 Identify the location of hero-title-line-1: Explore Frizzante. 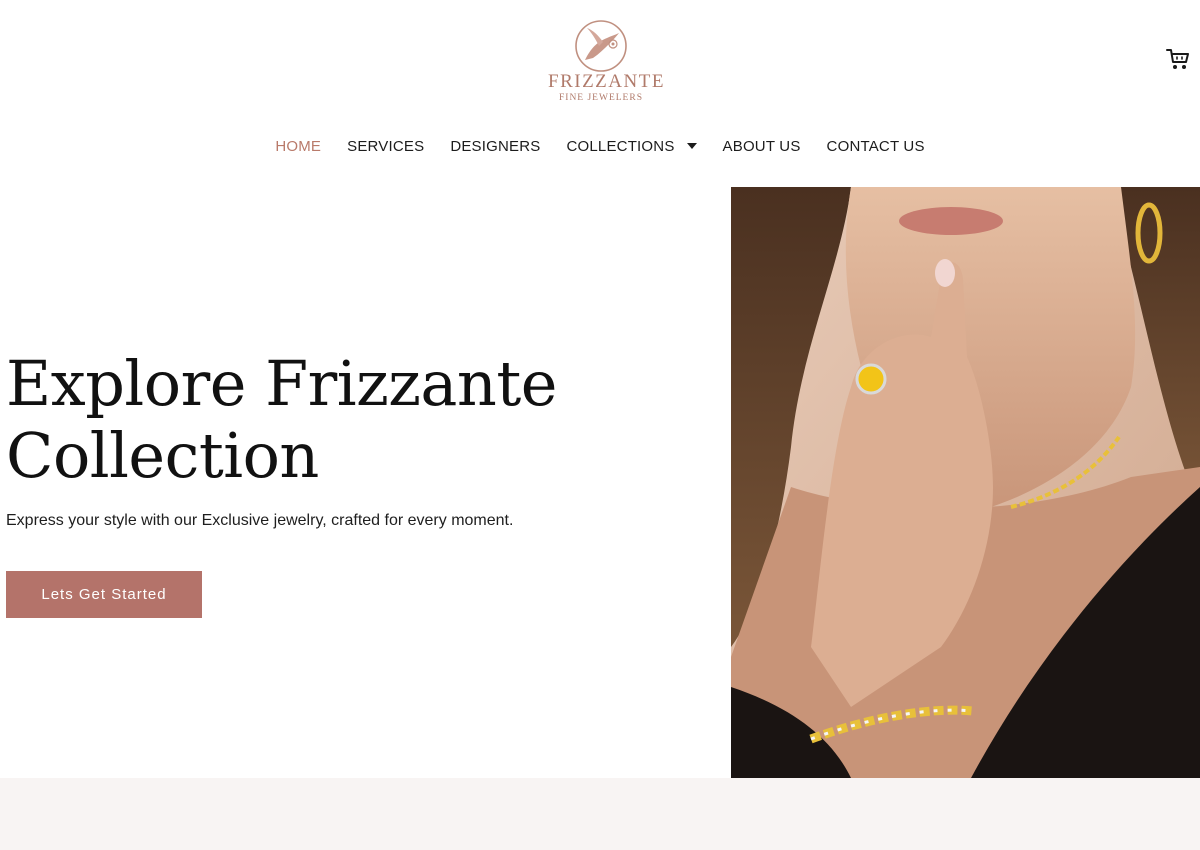
(281, 383).